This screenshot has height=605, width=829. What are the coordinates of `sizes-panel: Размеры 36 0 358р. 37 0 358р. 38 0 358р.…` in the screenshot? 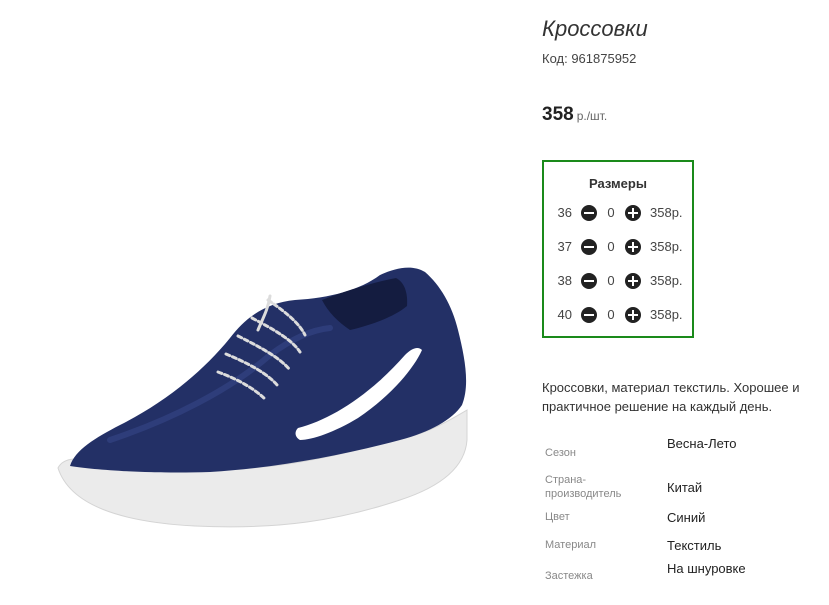 It's located at (618, 249).